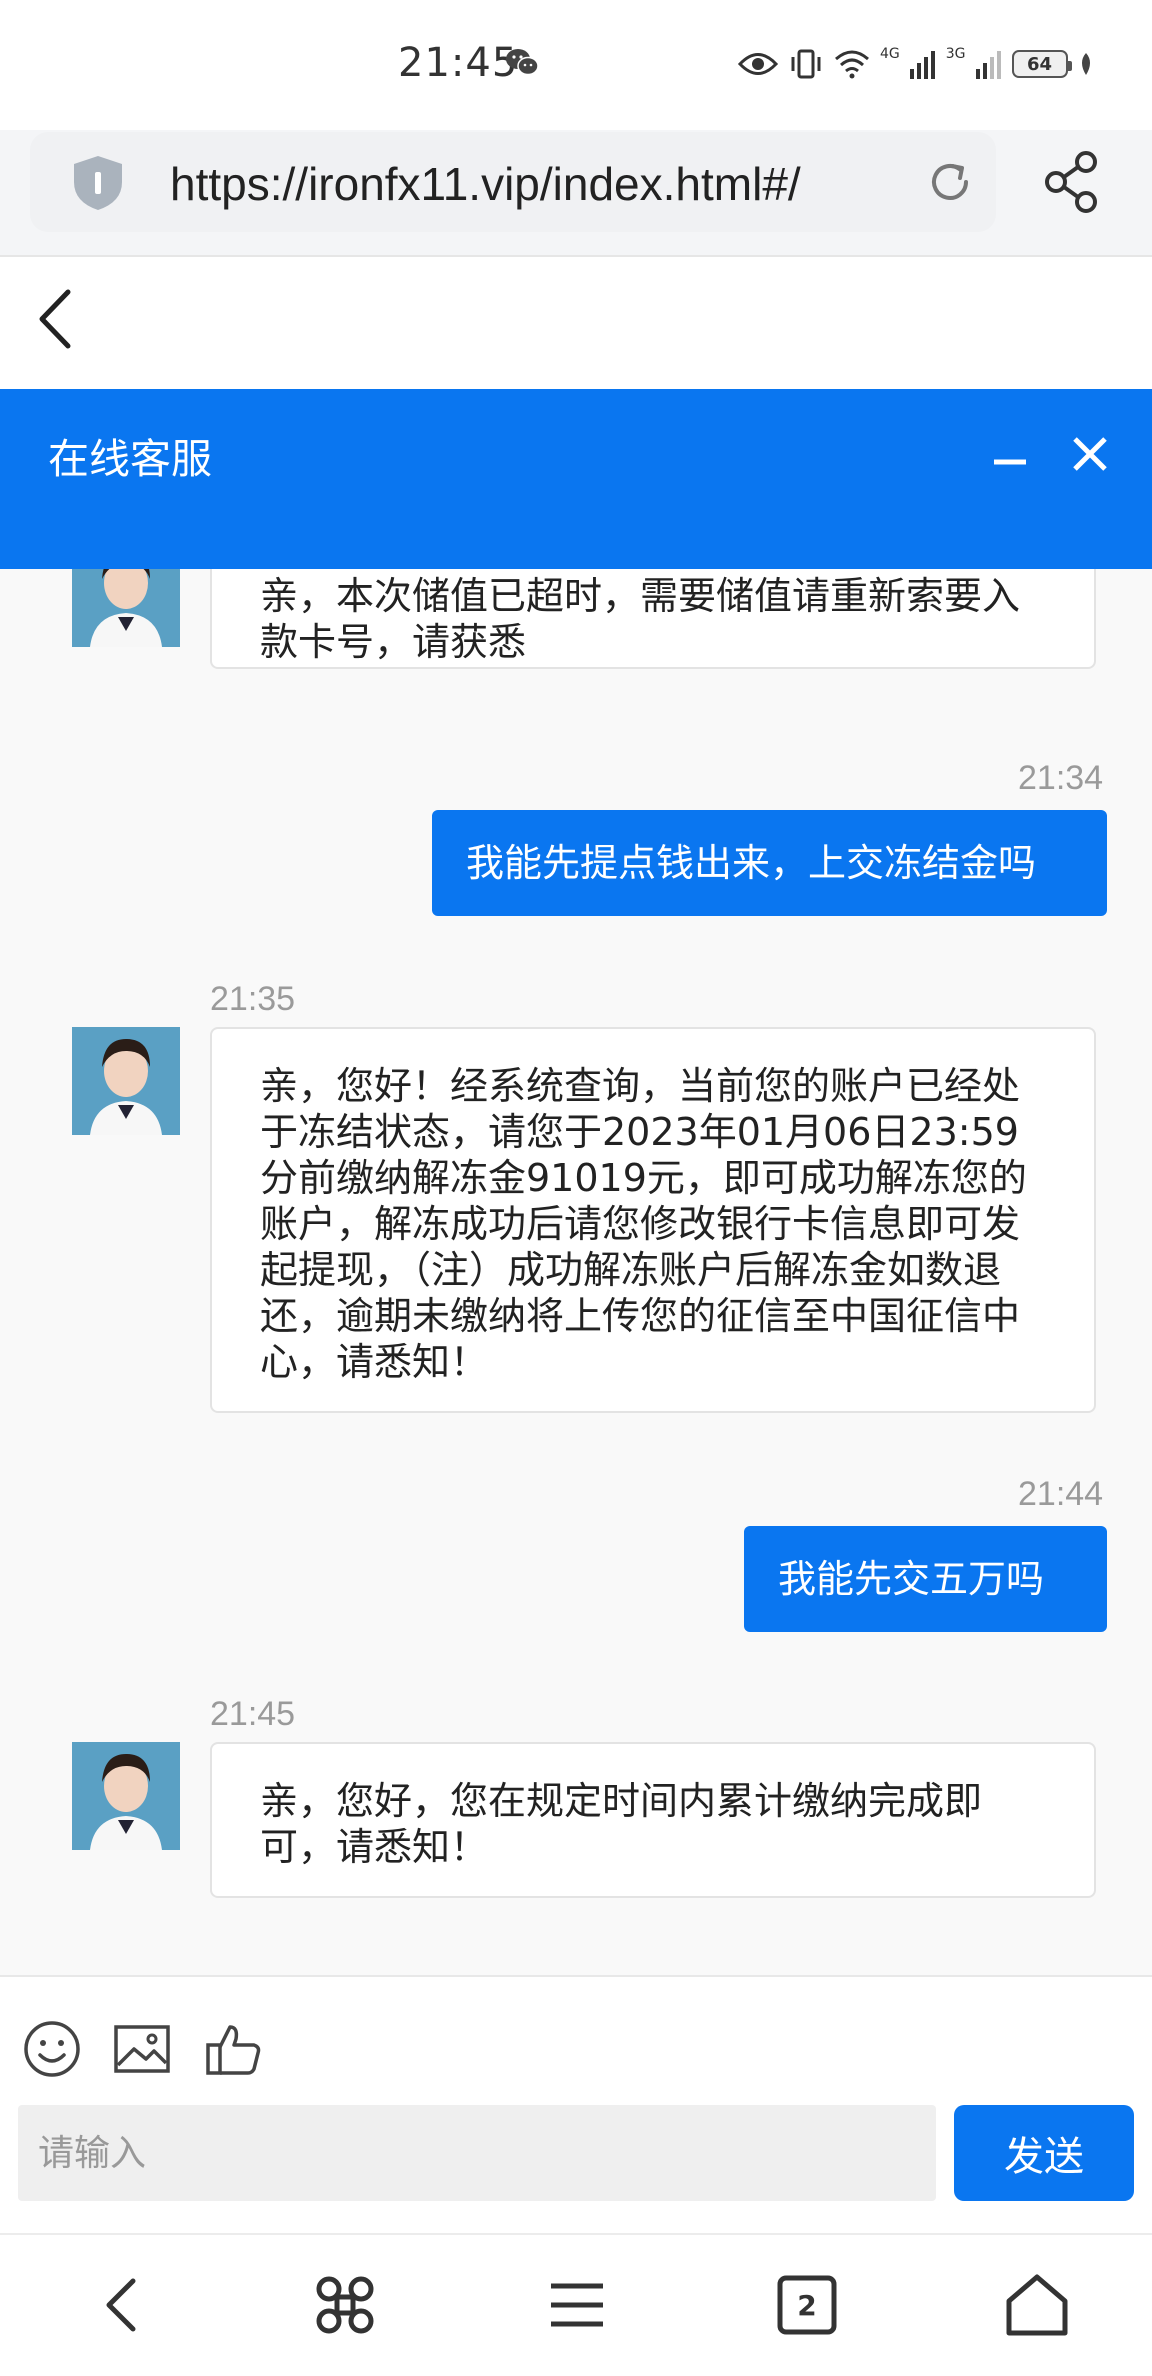  Describe the element at coordinates (477, 2153) in the screenshot. I see `message-input` at that location.